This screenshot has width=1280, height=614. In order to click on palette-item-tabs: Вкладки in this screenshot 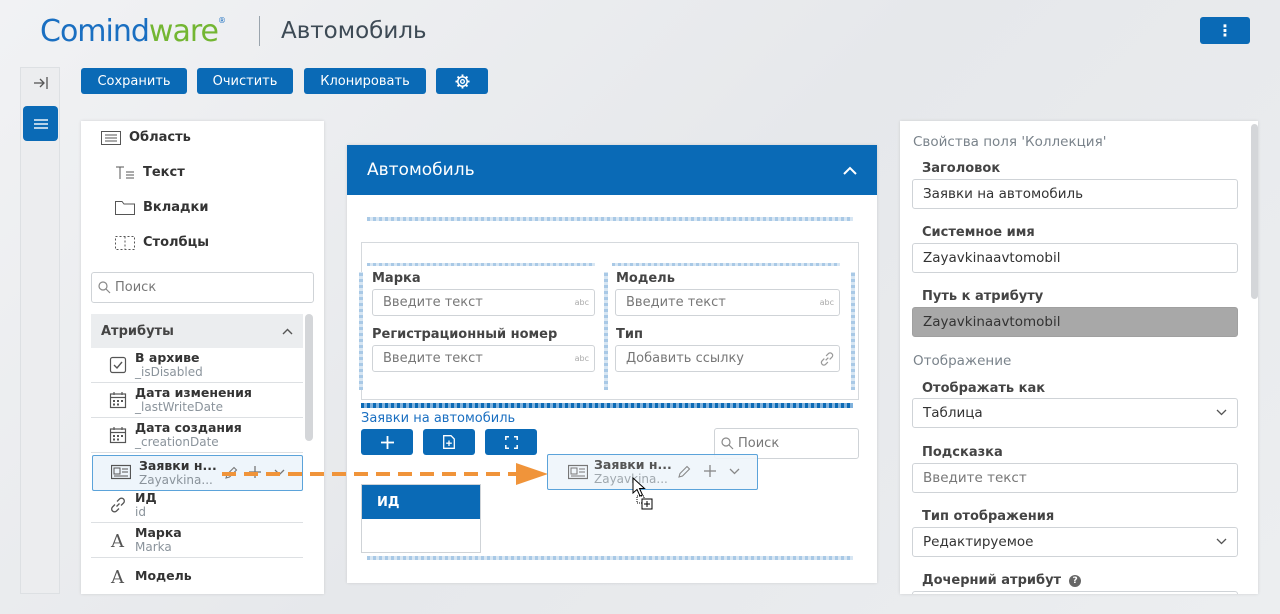, I will do `click(161, 207)`.